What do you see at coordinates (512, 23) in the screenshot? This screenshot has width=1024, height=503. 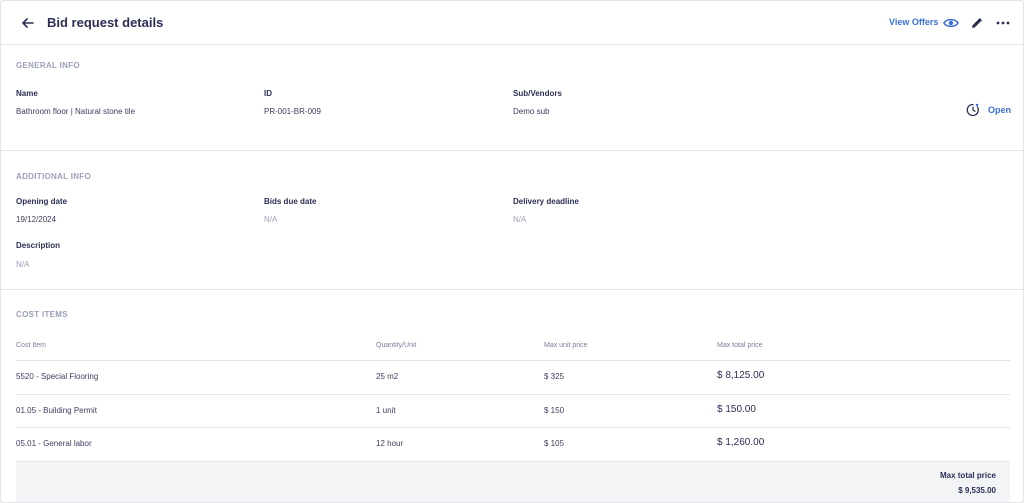 I see `page-header: Bid request details View Offers` at bounding box center [512, 23].